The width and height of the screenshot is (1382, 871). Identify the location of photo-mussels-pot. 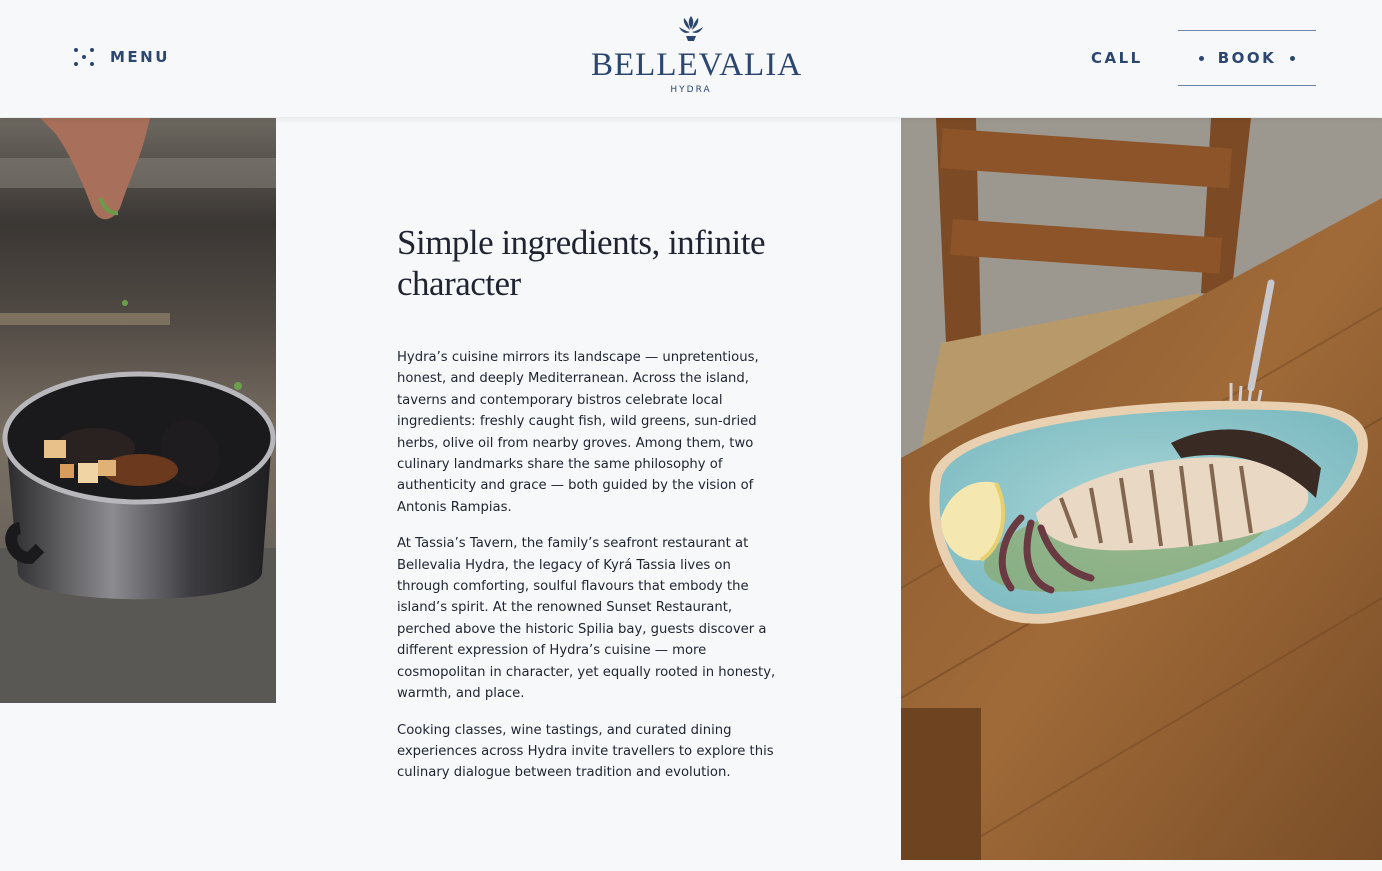
(138, 410).